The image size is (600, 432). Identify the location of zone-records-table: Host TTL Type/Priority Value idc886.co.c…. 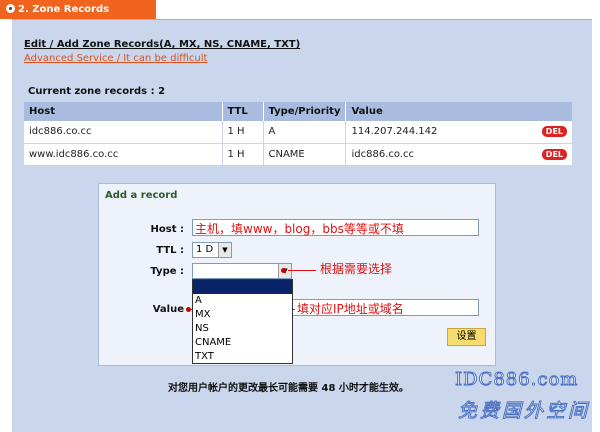
(298, 134).